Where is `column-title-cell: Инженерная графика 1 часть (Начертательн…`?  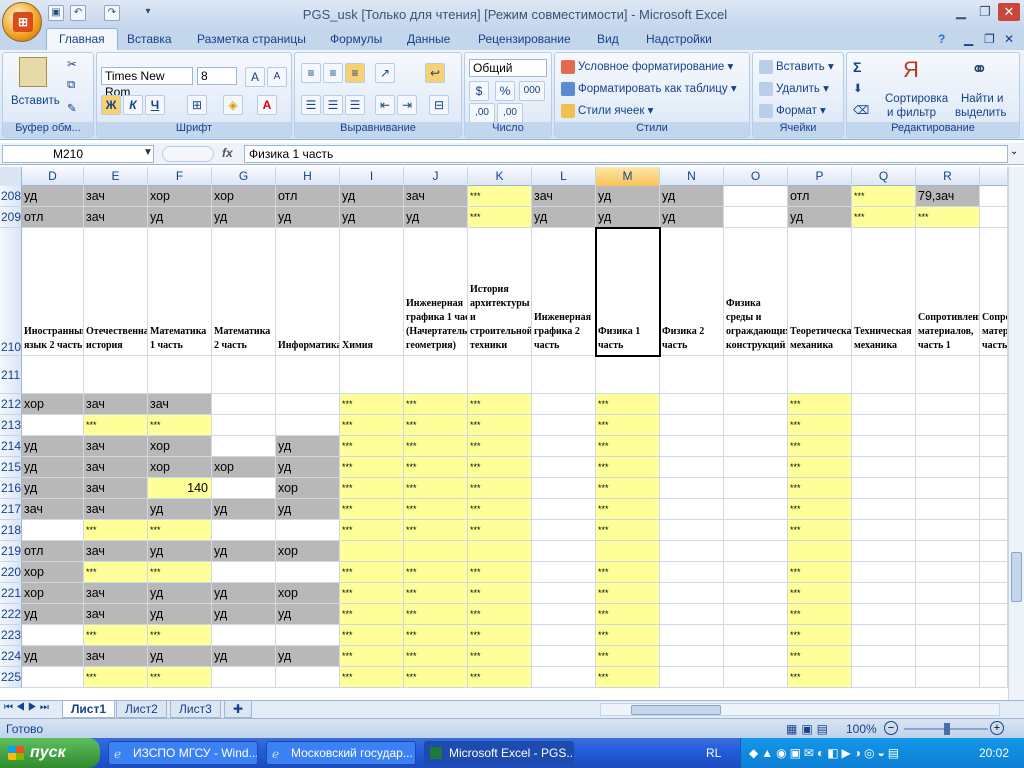
column-title-cell: Инженерная графика 1 часть (Начертательн… is located at coordinates (436, 292).